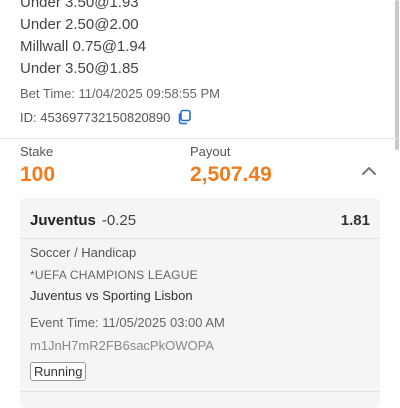 This screenshot has width=400, height=408. I want to click on event-time: Event Time: 11/05/2025 03:00 AM, so click(127, 322).